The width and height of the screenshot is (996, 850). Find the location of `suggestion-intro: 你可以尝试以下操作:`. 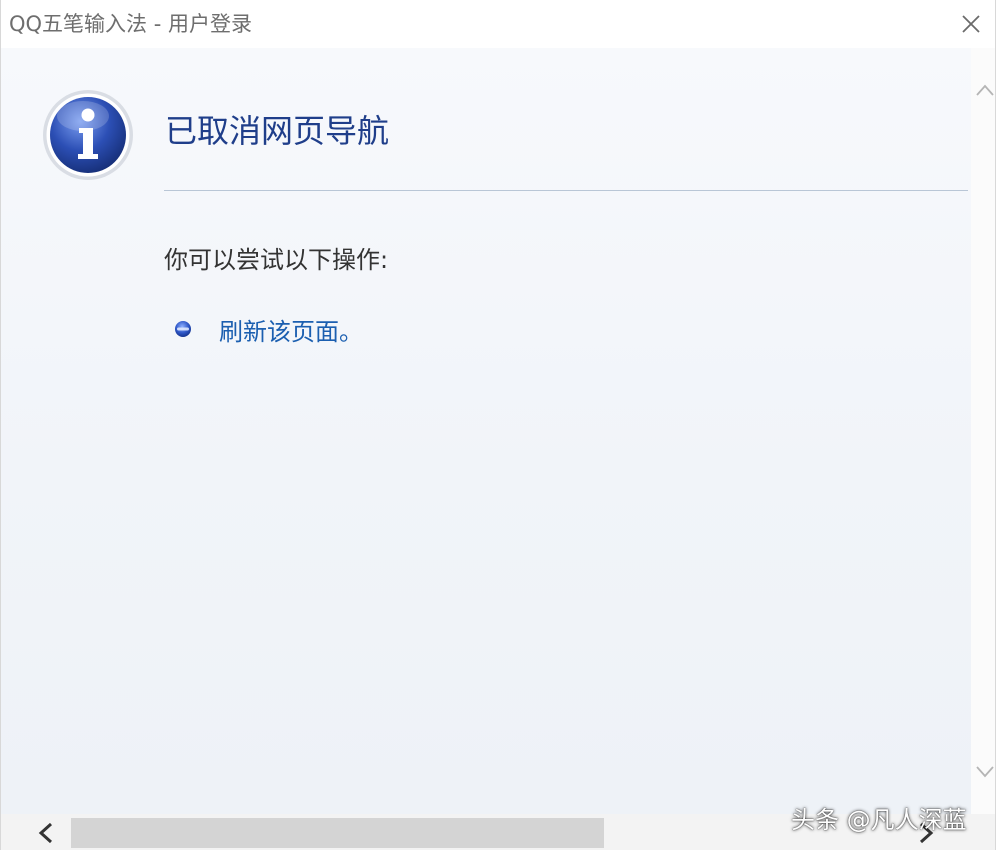

suggestion-intro: 你可以尝试以下操作: is located at coordinates (276, 260).